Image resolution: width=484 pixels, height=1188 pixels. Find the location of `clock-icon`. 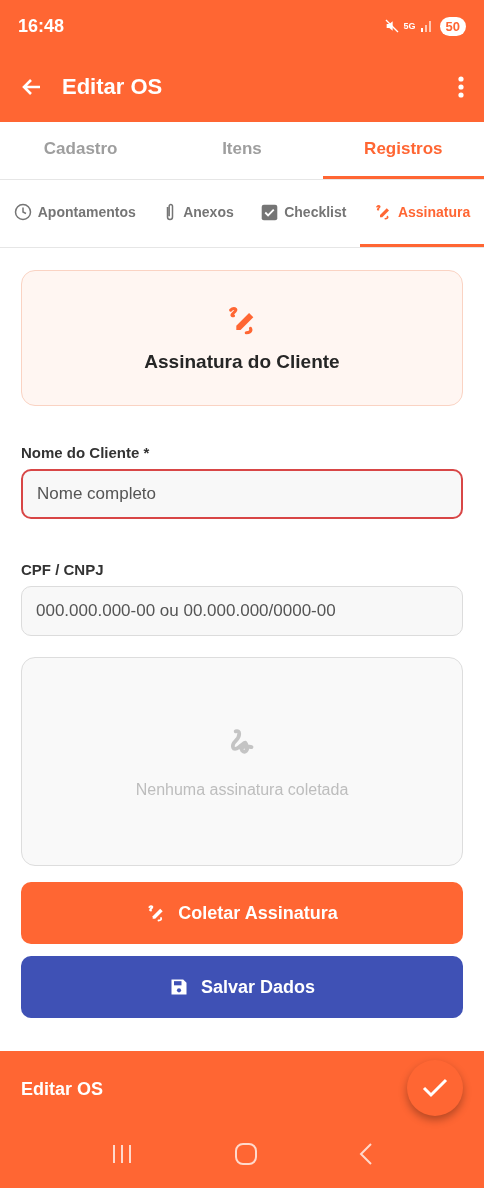

clock-icon is located at coordinates (22, 212).